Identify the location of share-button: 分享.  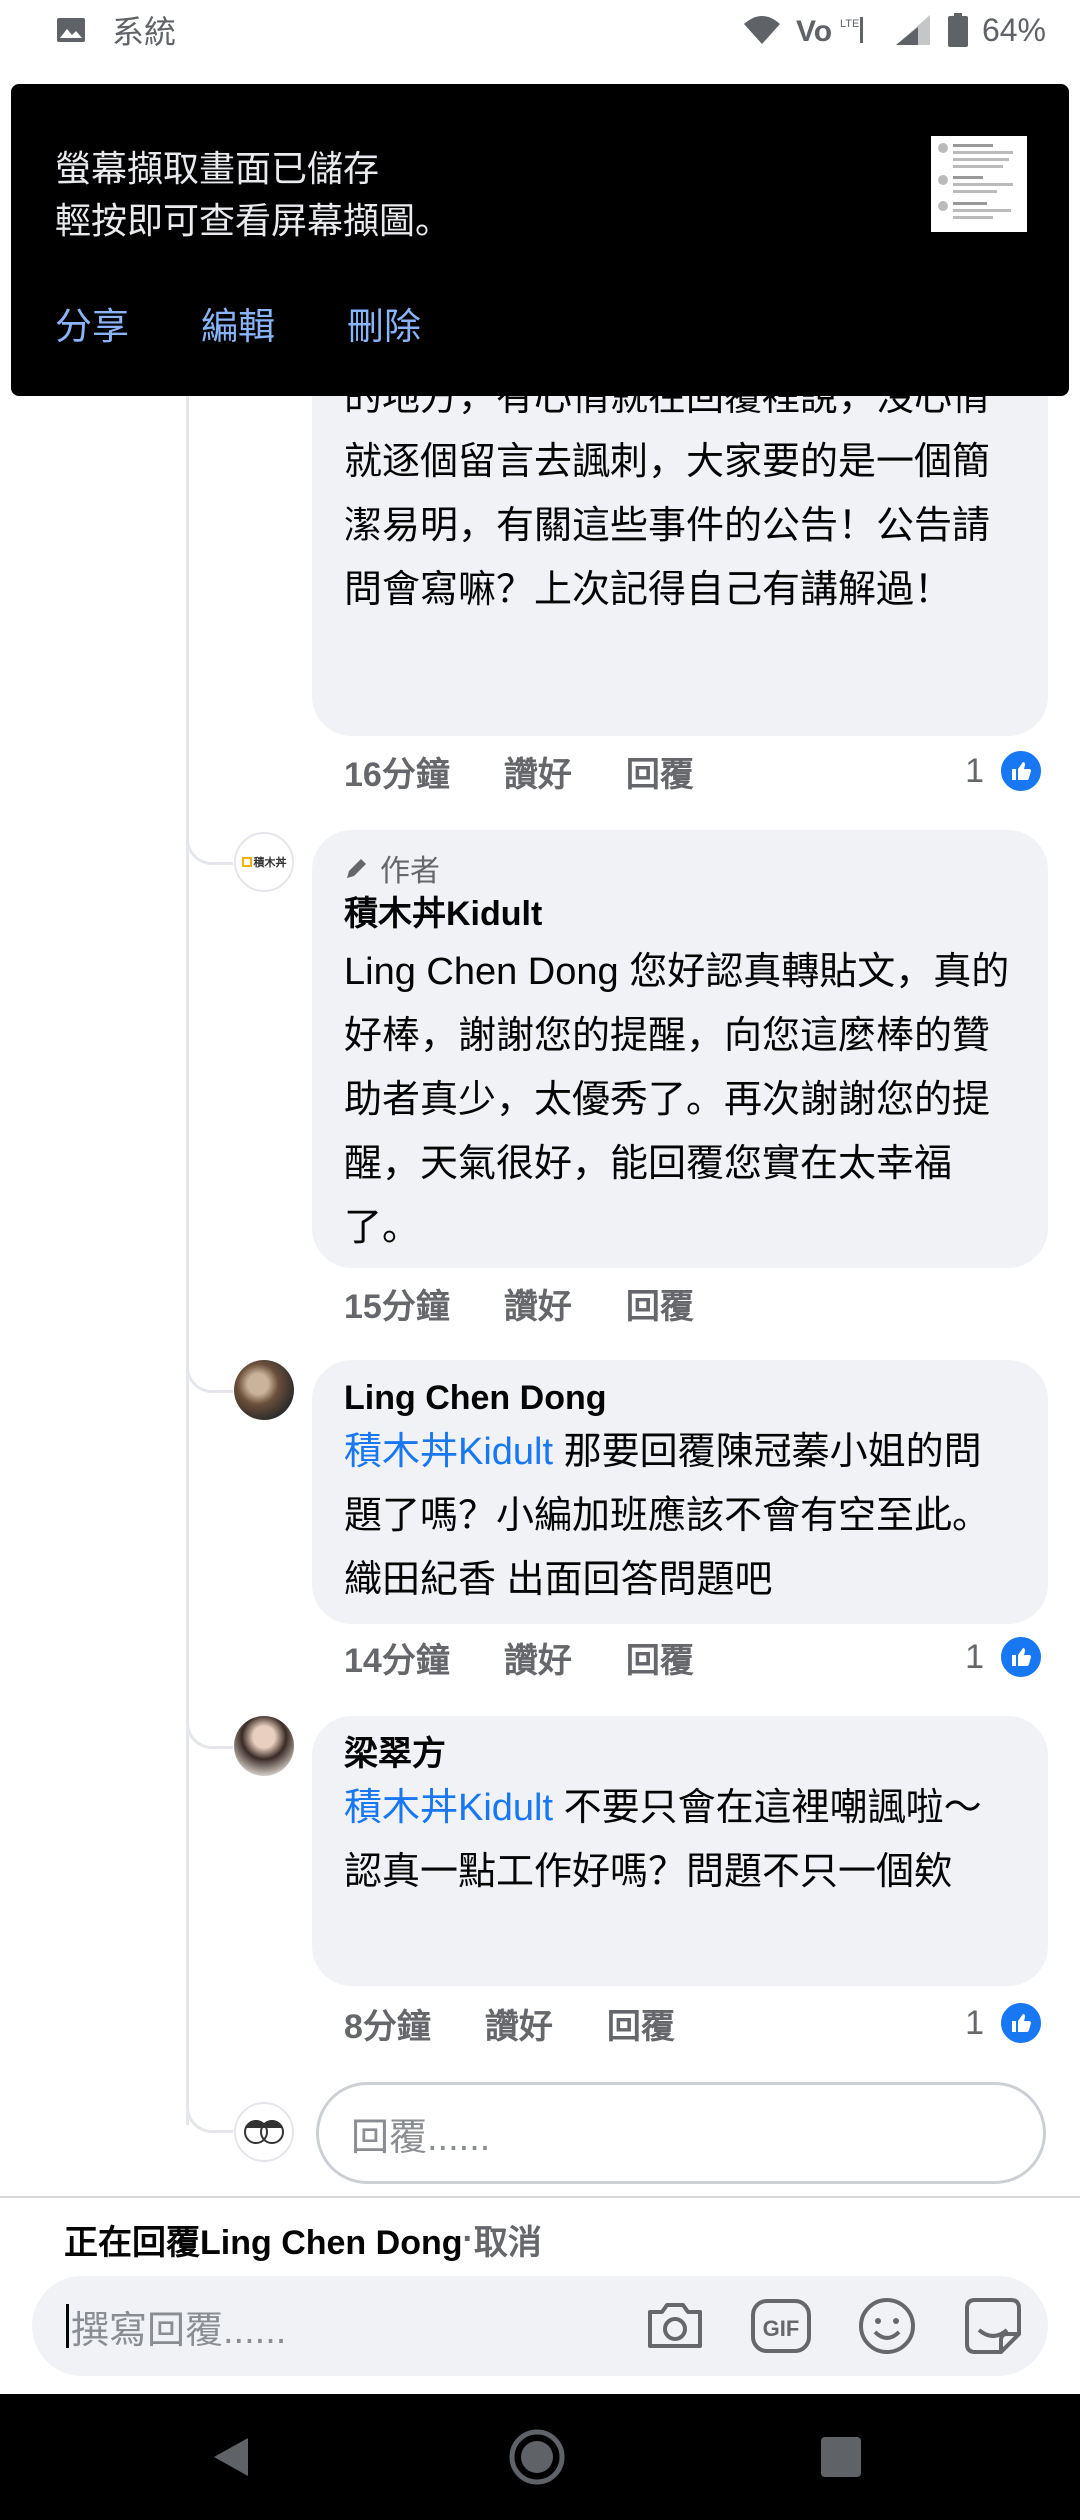
(92, 323).